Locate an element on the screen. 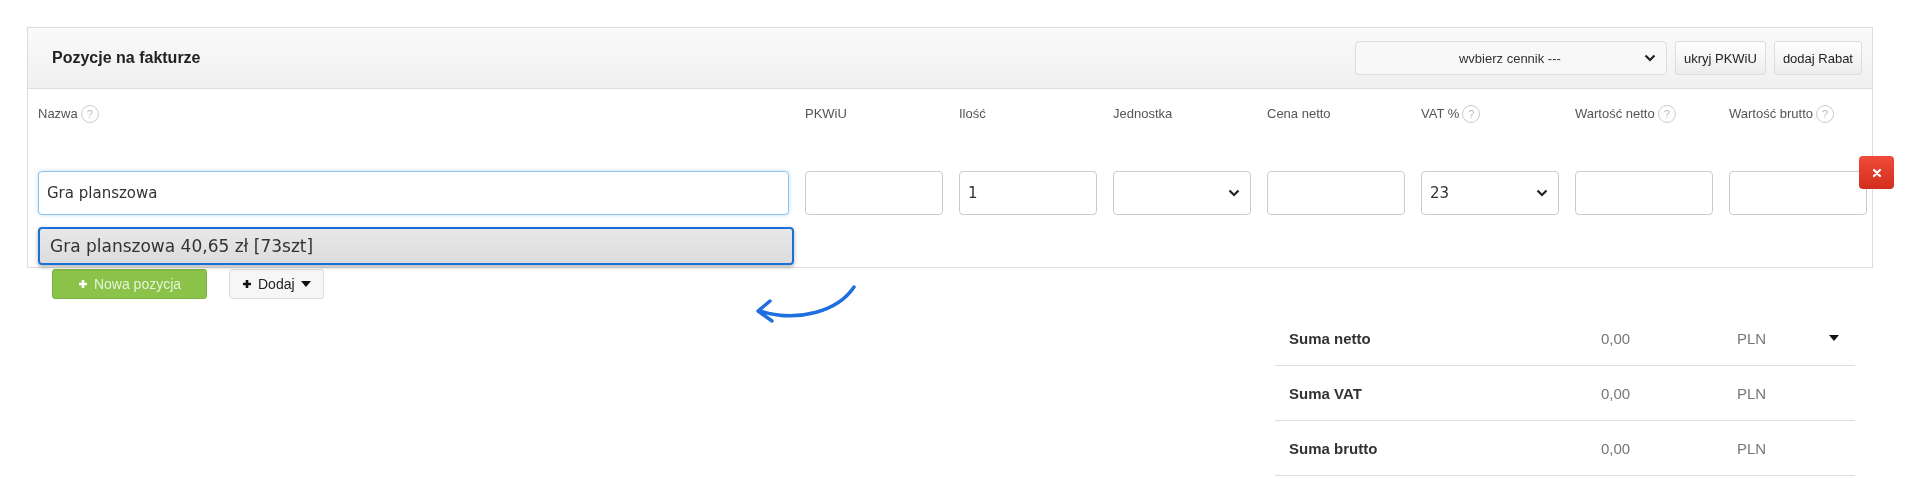 The width and height of the screenshot is (1920, 484). input-field: 1 is located at coordinates (1028, 193).